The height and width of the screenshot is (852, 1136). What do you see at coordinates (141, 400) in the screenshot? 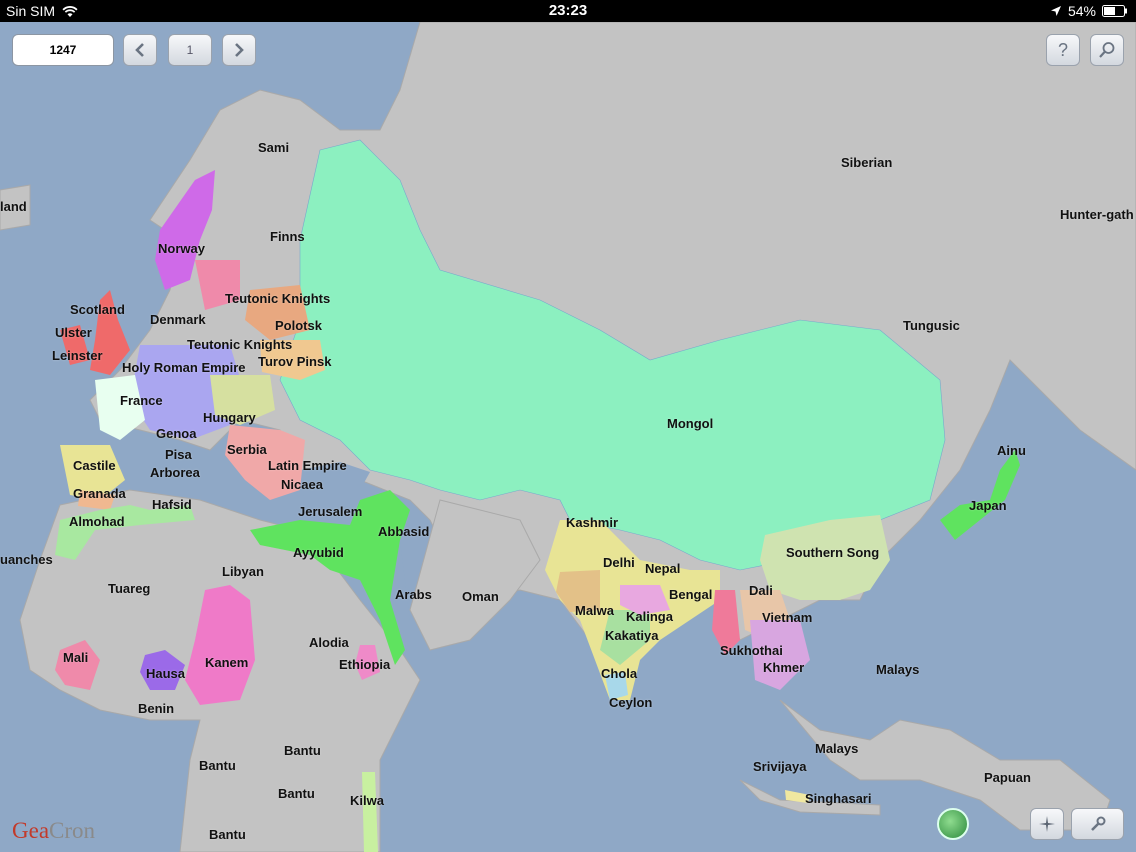
I see `region-label: France` at bounding box center [141, 400].